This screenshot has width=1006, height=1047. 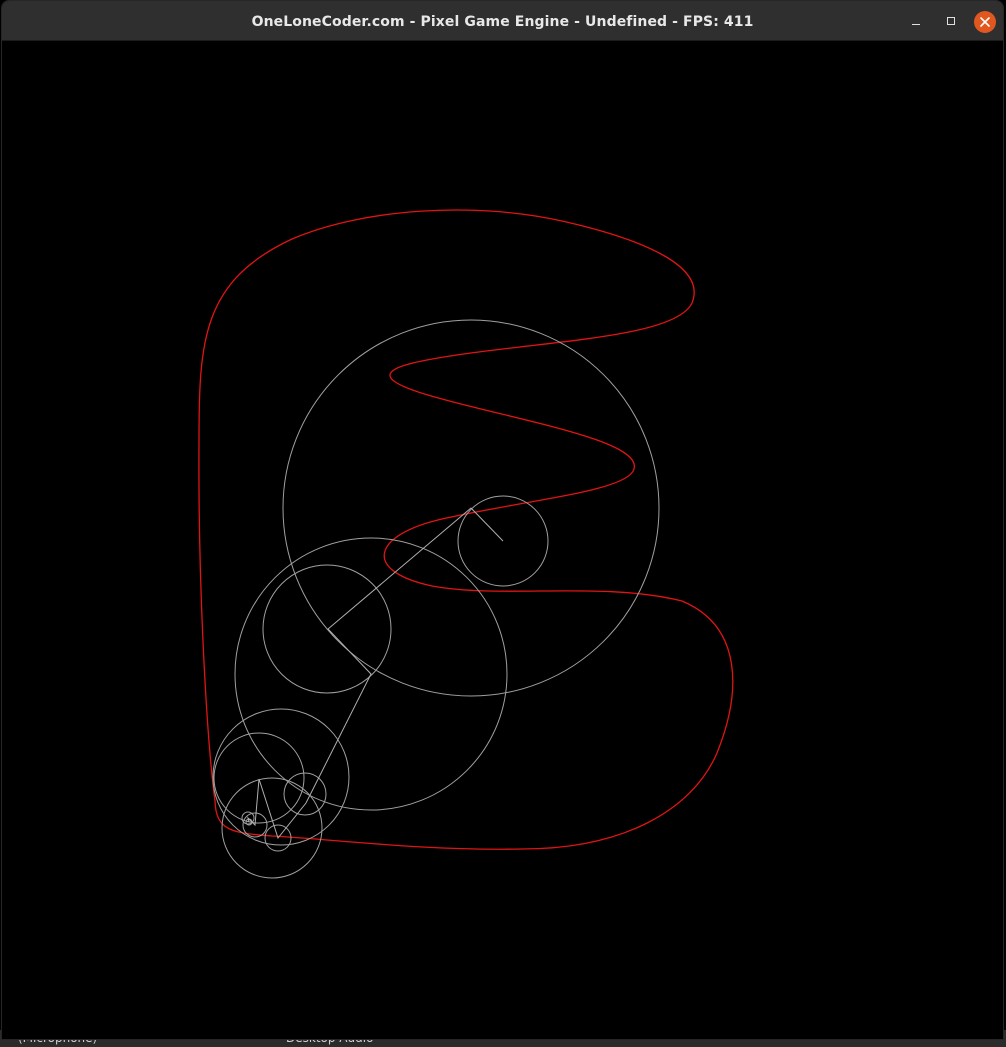 I want to click on close-button, so click(x=985, y=22).